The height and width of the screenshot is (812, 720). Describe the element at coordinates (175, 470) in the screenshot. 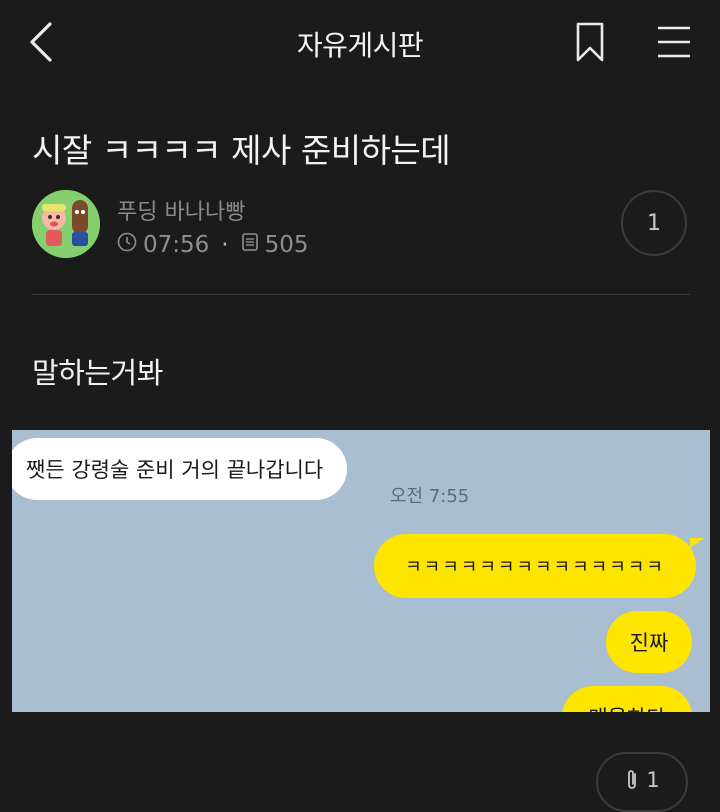

I see `chat-message-text: 쨋든 강령술 준비 거의 끝나갑니다` at that location.